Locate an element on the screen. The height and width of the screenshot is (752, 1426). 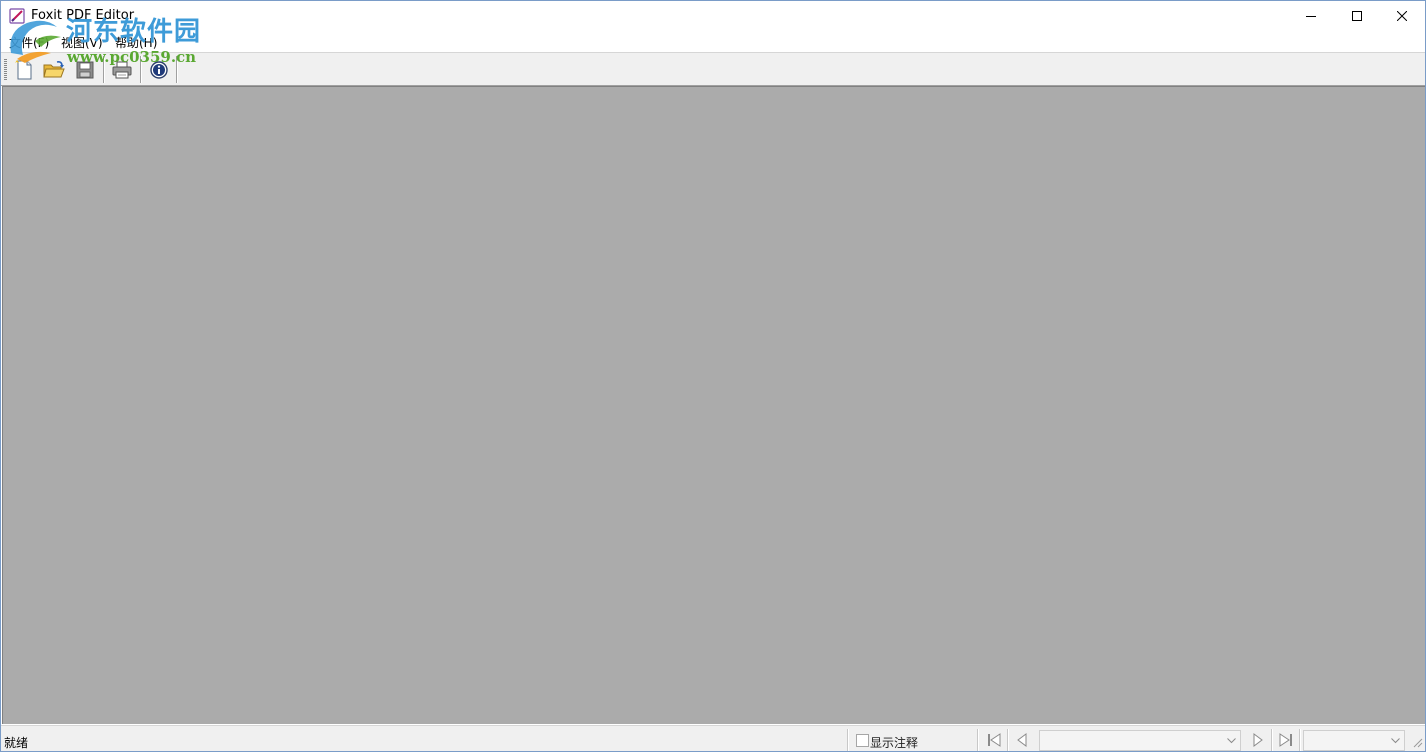
last-page-button is located at coordinates (1286, 740).